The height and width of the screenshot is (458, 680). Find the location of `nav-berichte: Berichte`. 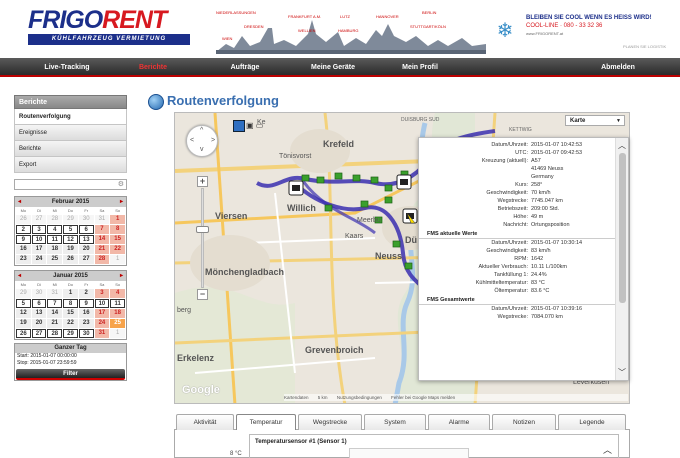

nav-berichte: Berichte is located at coordinates (153, 67).